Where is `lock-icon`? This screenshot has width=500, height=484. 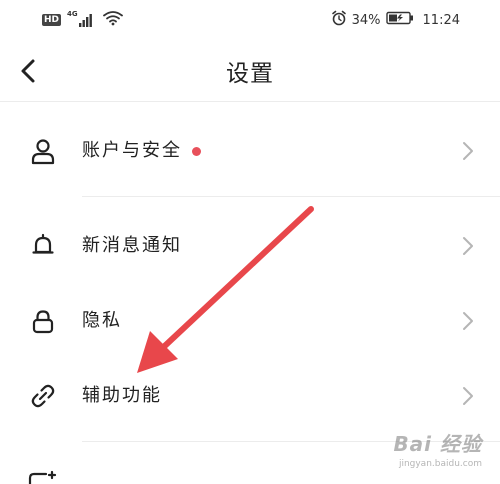
lock-icon is located at coordinates (43, 321).